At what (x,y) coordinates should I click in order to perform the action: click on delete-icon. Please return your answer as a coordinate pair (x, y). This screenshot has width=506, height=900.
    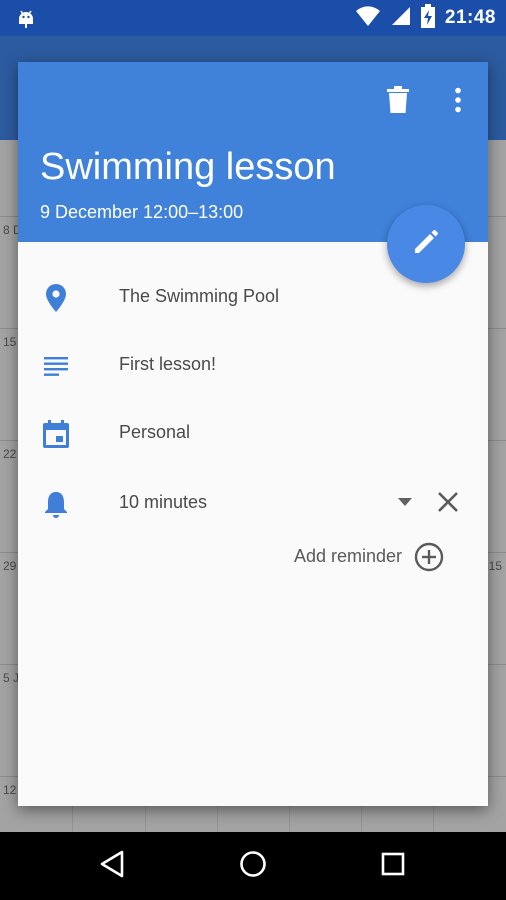
    Looking at the image, I should click on (398, 102).